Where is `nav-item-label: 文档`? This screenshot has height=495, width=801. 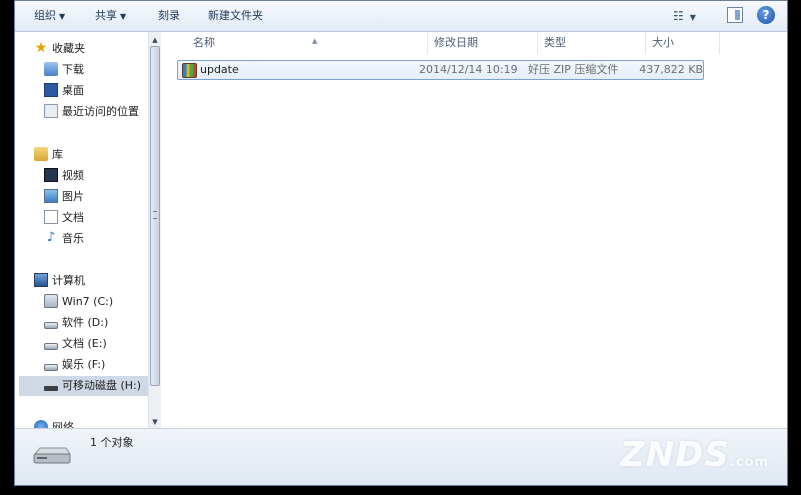 nav-item-label: 文档 is located at coordinates (73, 217).